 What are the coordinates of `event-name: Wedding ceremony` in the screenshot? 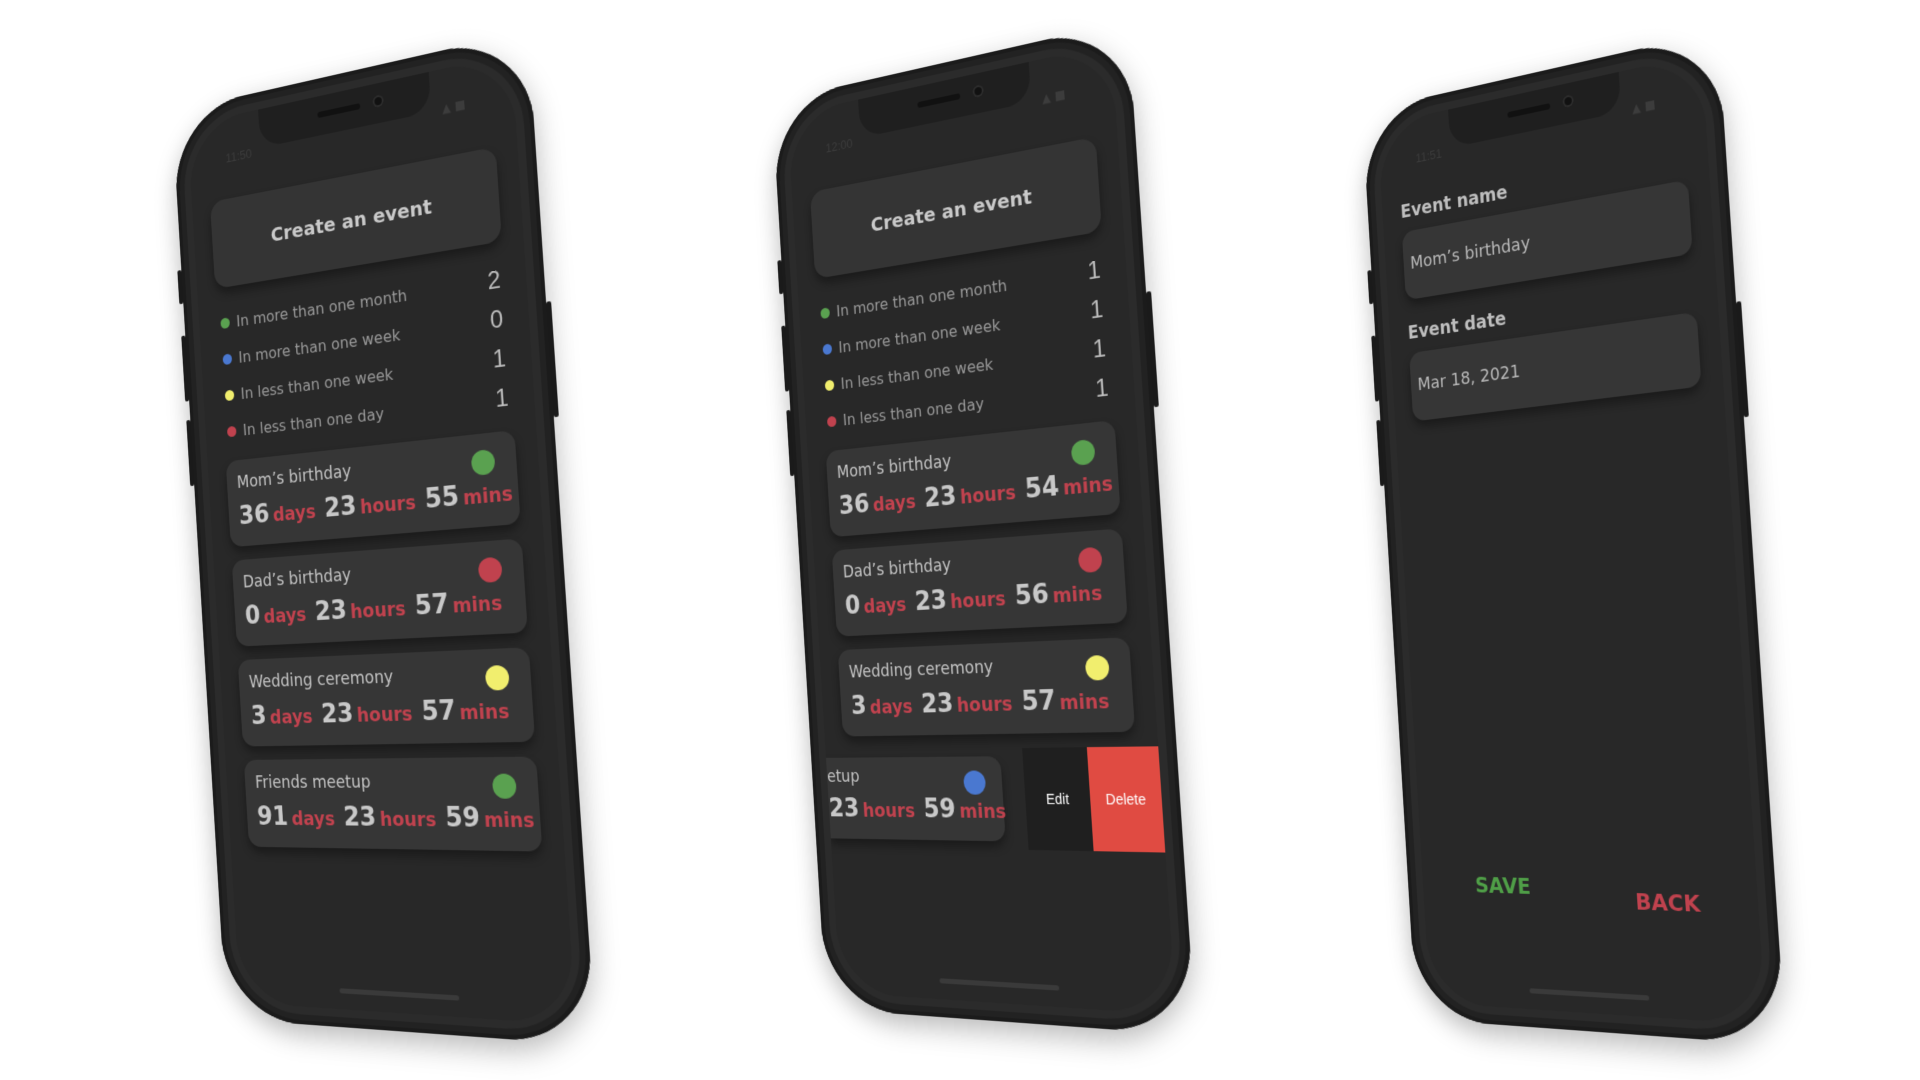 It's located at (321, 680).